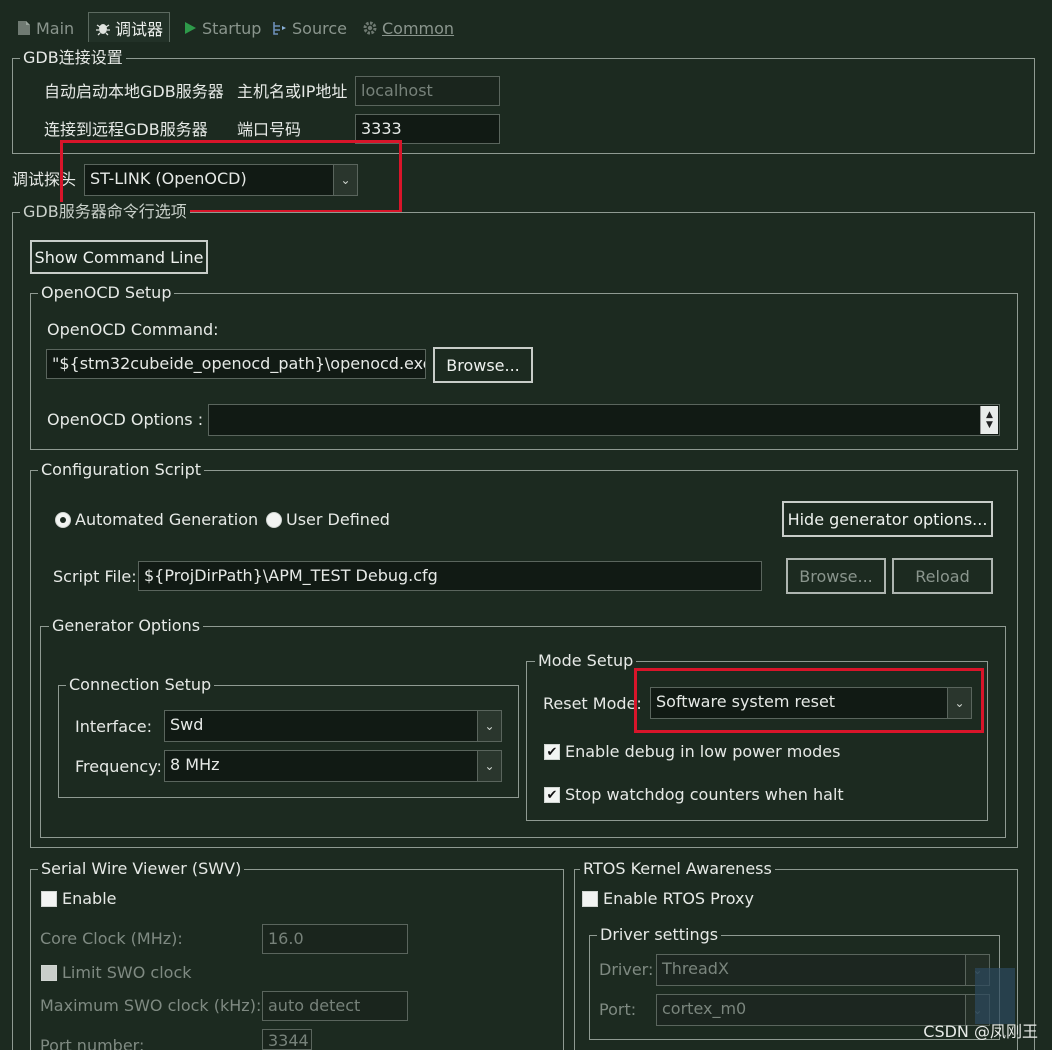  I want to click on connection-setup-title: Connection Setup, so click(140, 685).